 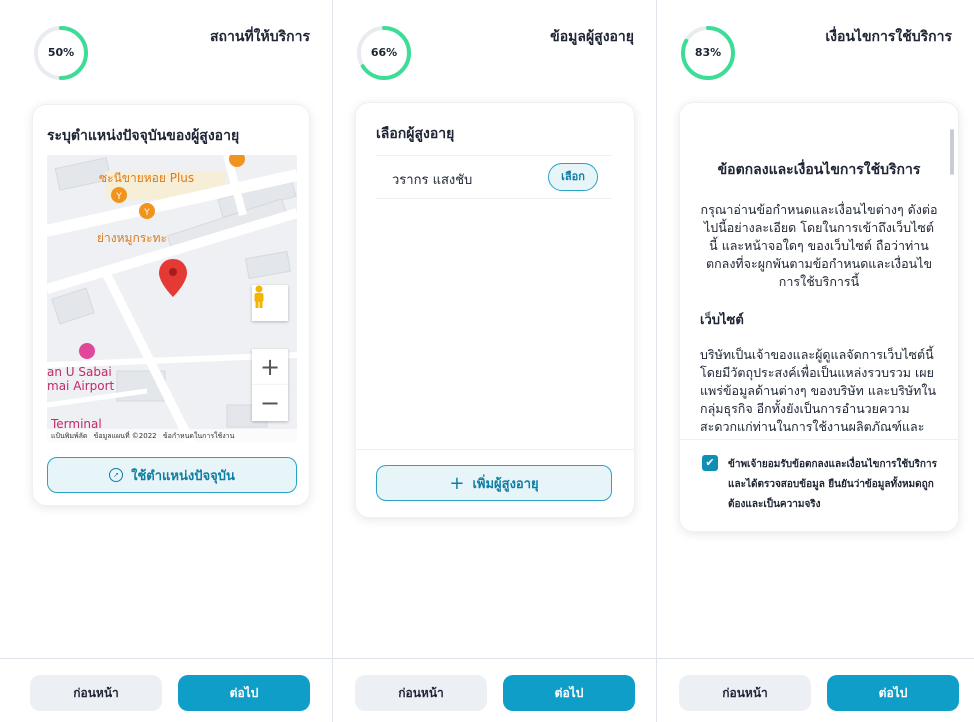 What do you see at coordinates (147, 178) in the screenshot?
I see `map-place-label: ซะนีขายหอย Plus` at bounding box center [147, 178].